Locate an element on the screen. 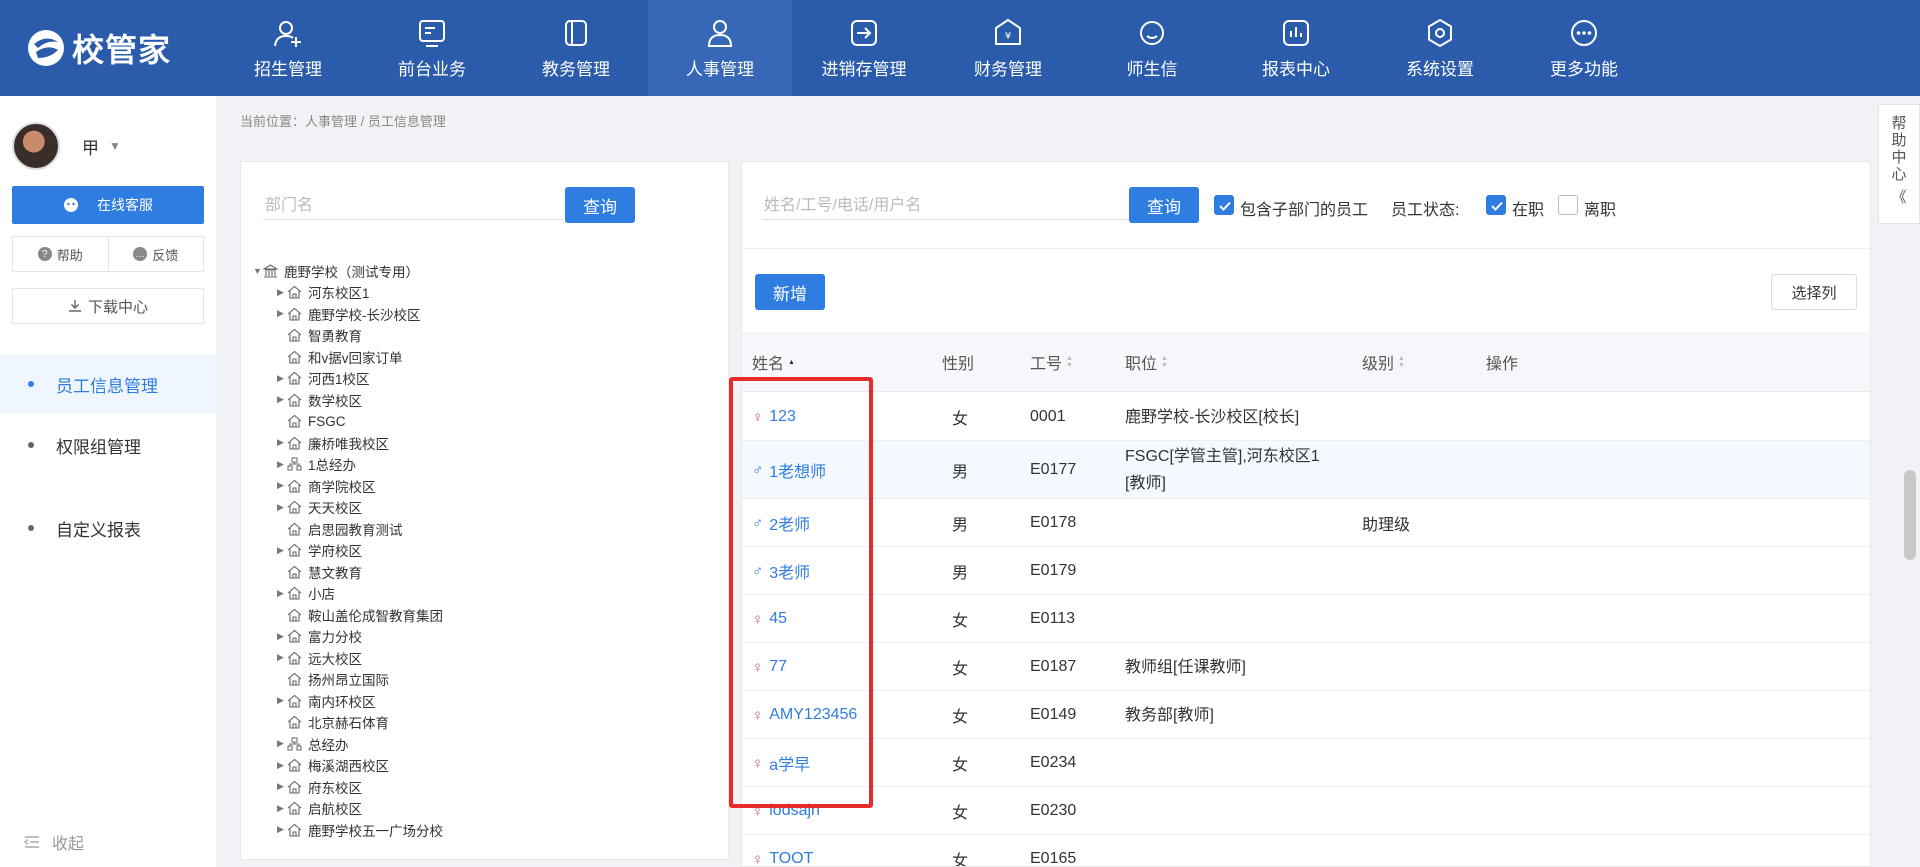 This screenshot has width=1920, height=867. status-left-checkbox is located at coordinates (1568, 205).